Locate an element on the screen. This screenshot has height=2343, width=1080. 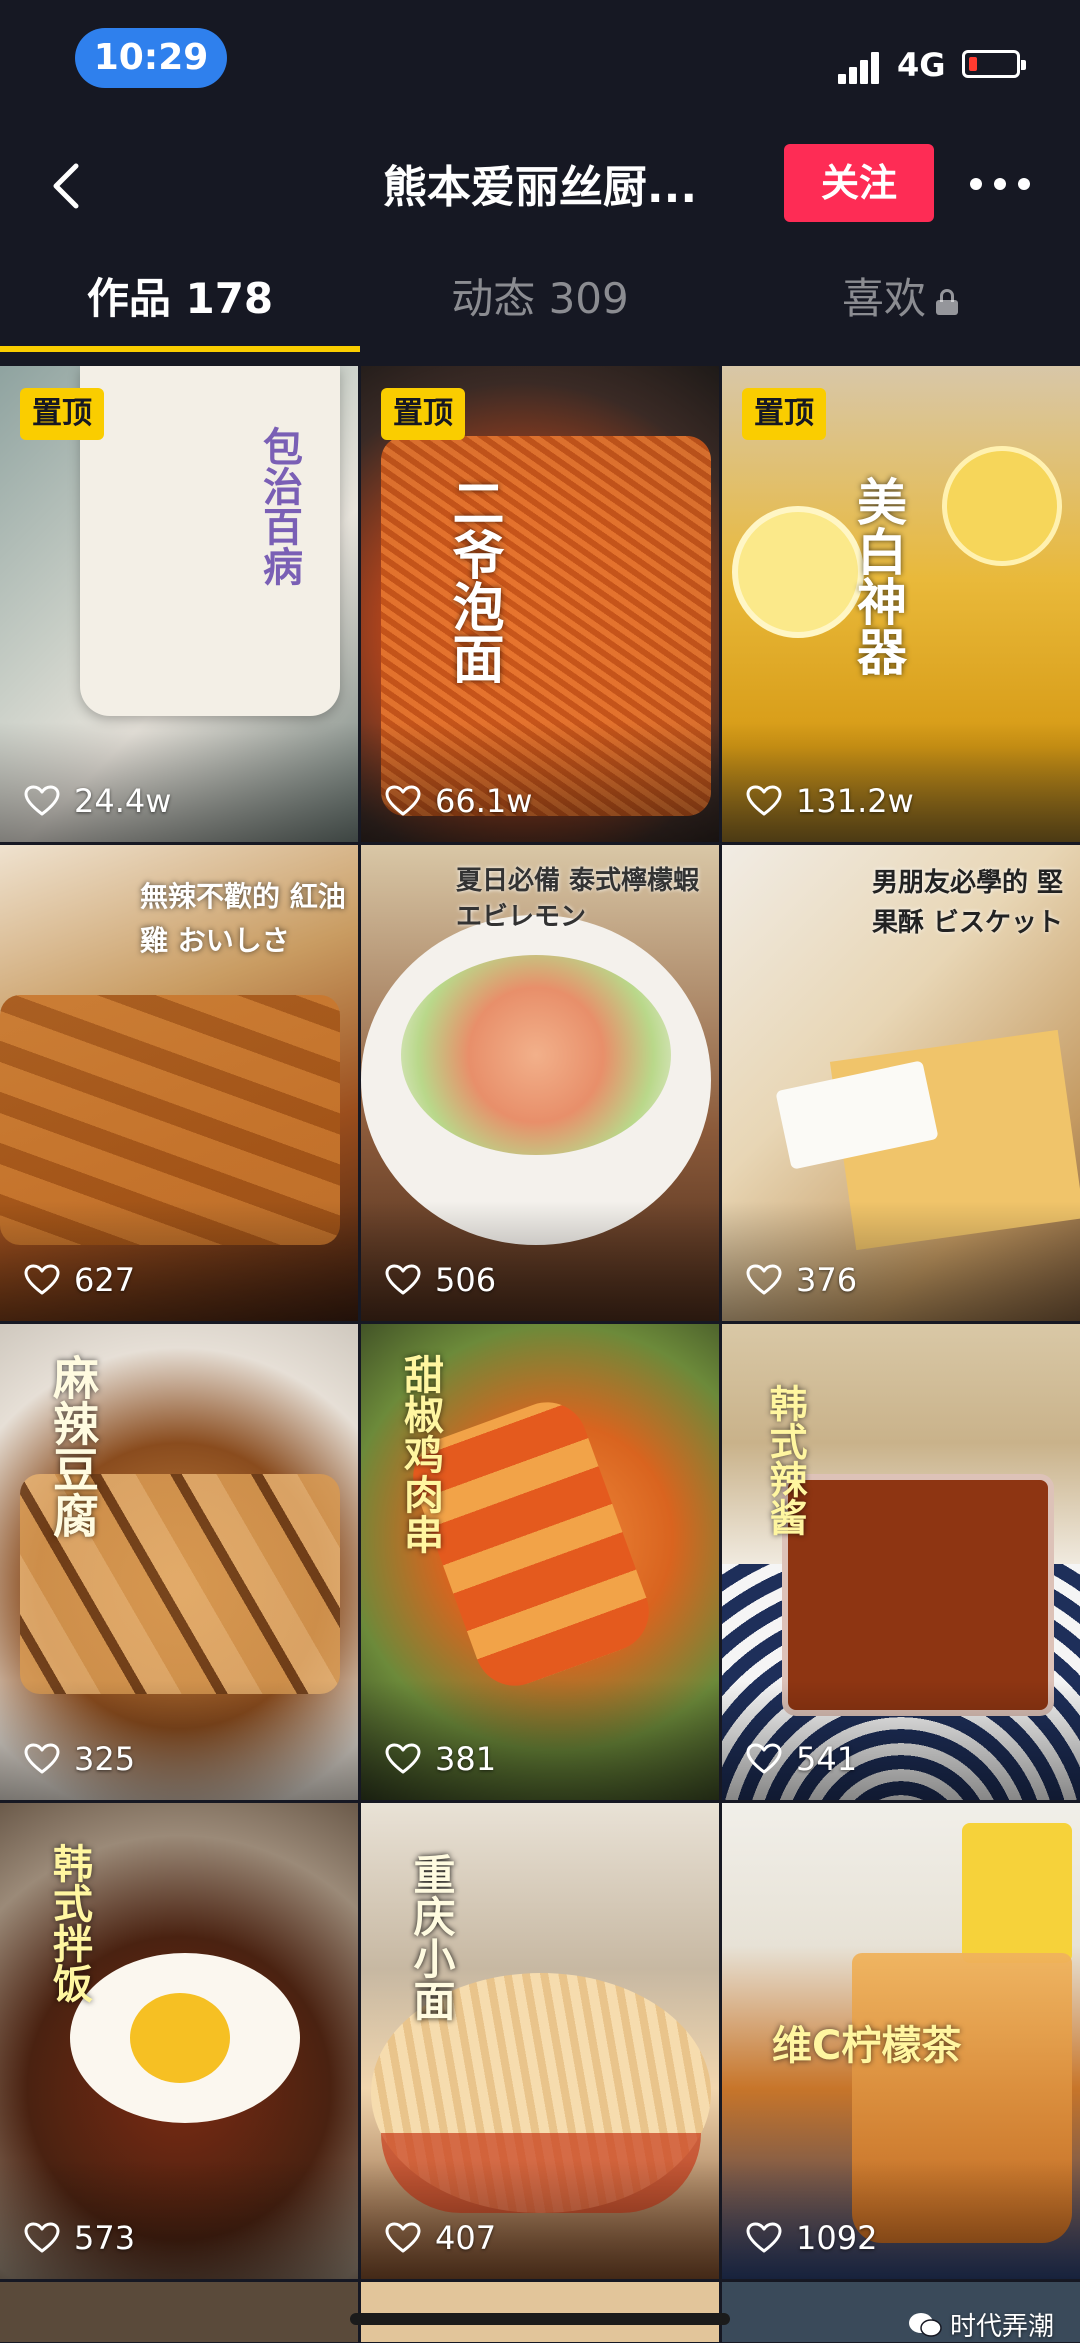
video-caption: 夏日必備 泰式檸檬蝦 エビレモン is located at coordinates (578, 899).